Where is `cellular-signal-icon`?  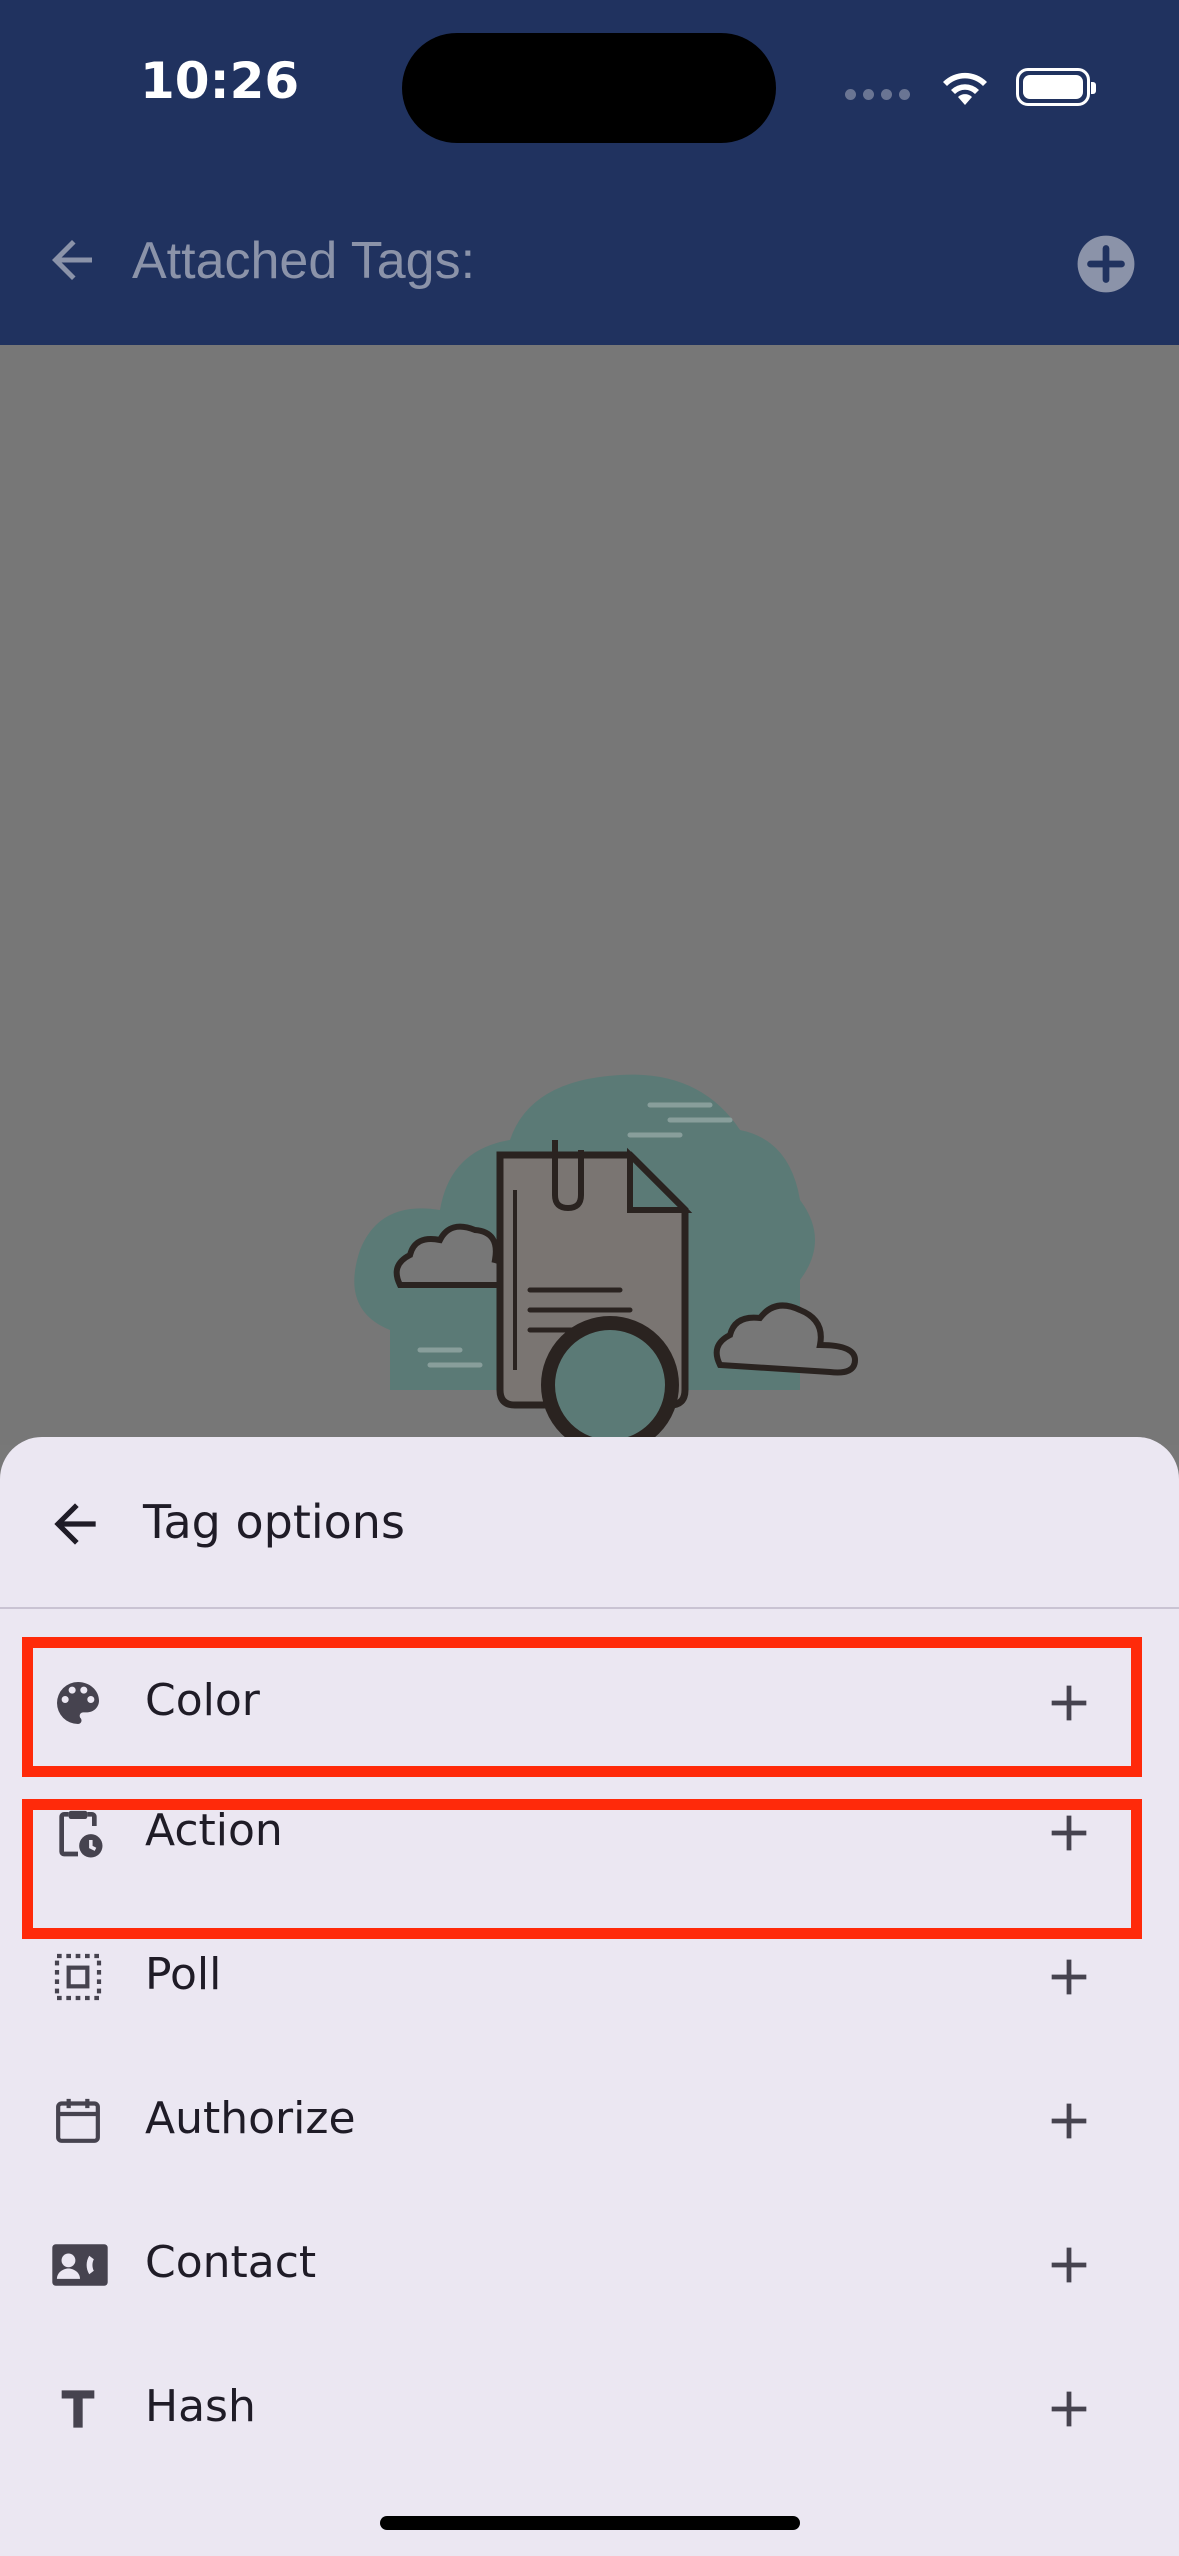 cellular-signal-icon is located at coordinates (877, 94).